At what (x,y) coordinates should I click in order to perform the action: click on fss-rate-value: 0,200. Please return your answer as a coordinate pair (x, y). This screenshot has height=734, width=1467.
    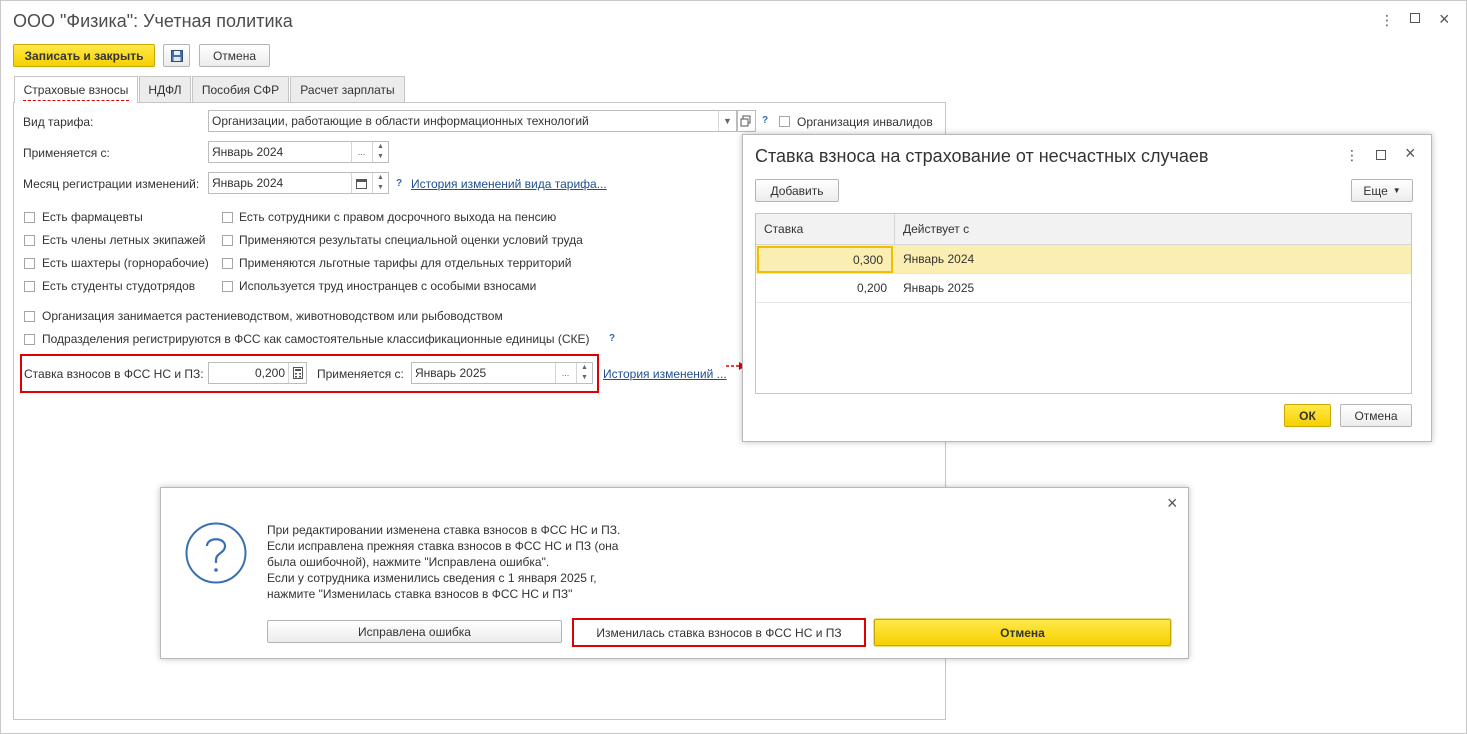
    Looking at the image, I should click on (269, 373).